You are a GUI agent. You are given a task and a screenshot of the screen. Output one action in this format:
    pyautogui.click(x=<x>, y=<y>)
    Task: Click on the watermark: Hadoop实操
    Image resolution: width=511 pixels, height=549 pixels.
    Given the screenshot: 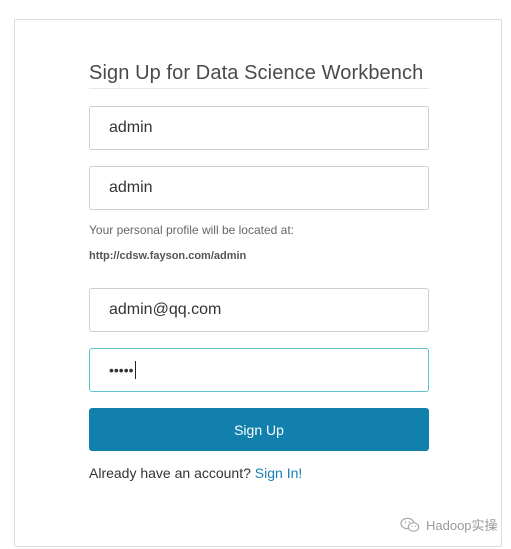 What is the action you would take?
    pyautogui.click(x=449, y=524)
    